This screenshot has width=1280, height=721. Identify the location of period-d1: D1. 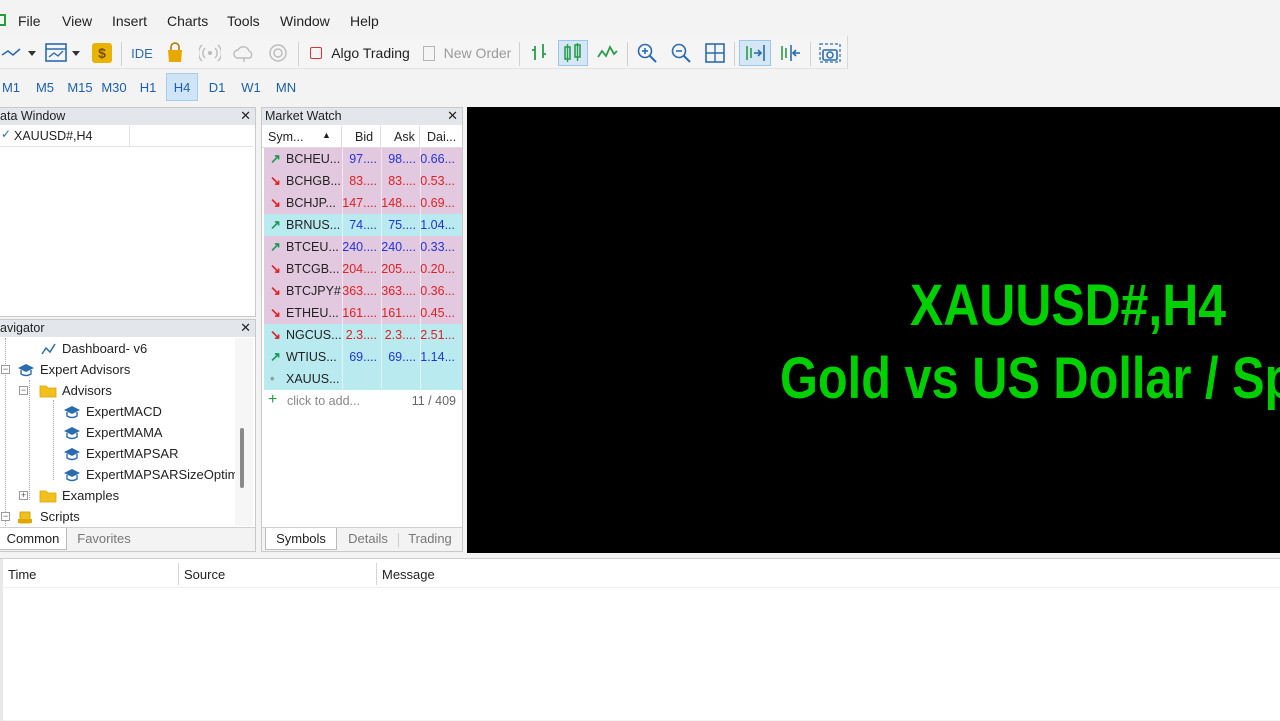
(217, 87).